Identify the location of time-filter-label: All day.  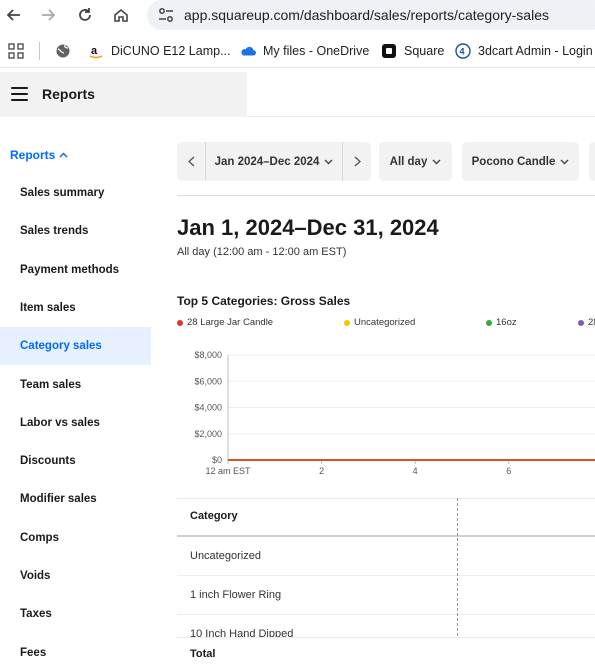
(408, 161).